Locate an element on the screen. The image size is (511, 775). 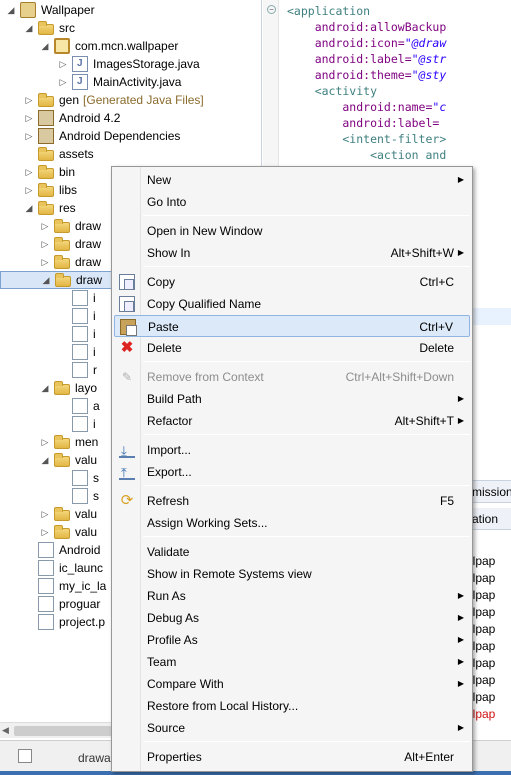
remove-context-icon: ✎ is located at coordinates (127, 377).